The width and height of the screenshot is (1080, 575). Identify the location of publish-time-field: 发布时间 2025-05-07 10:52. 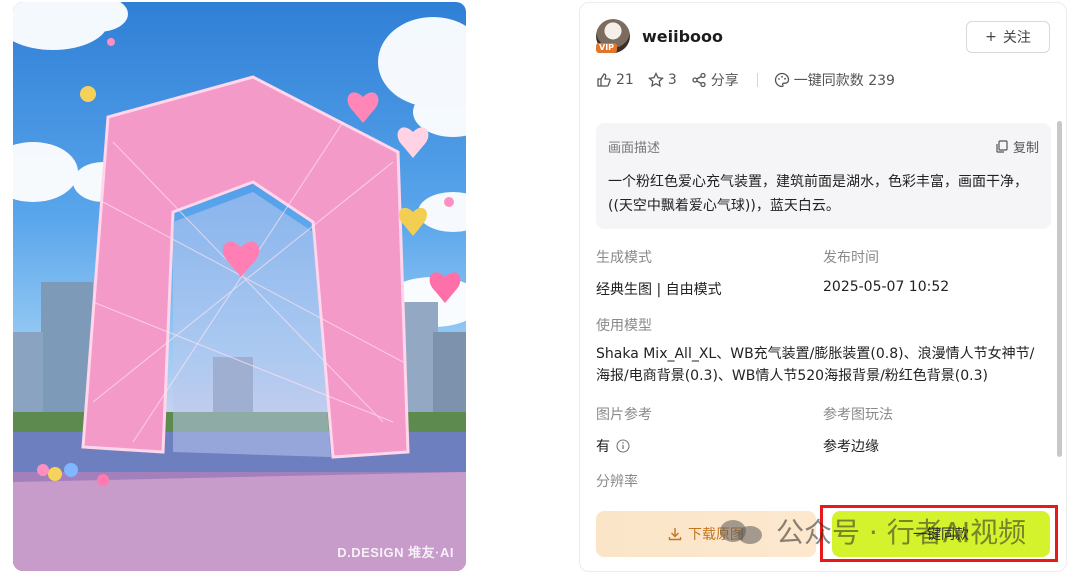
(886, 271).